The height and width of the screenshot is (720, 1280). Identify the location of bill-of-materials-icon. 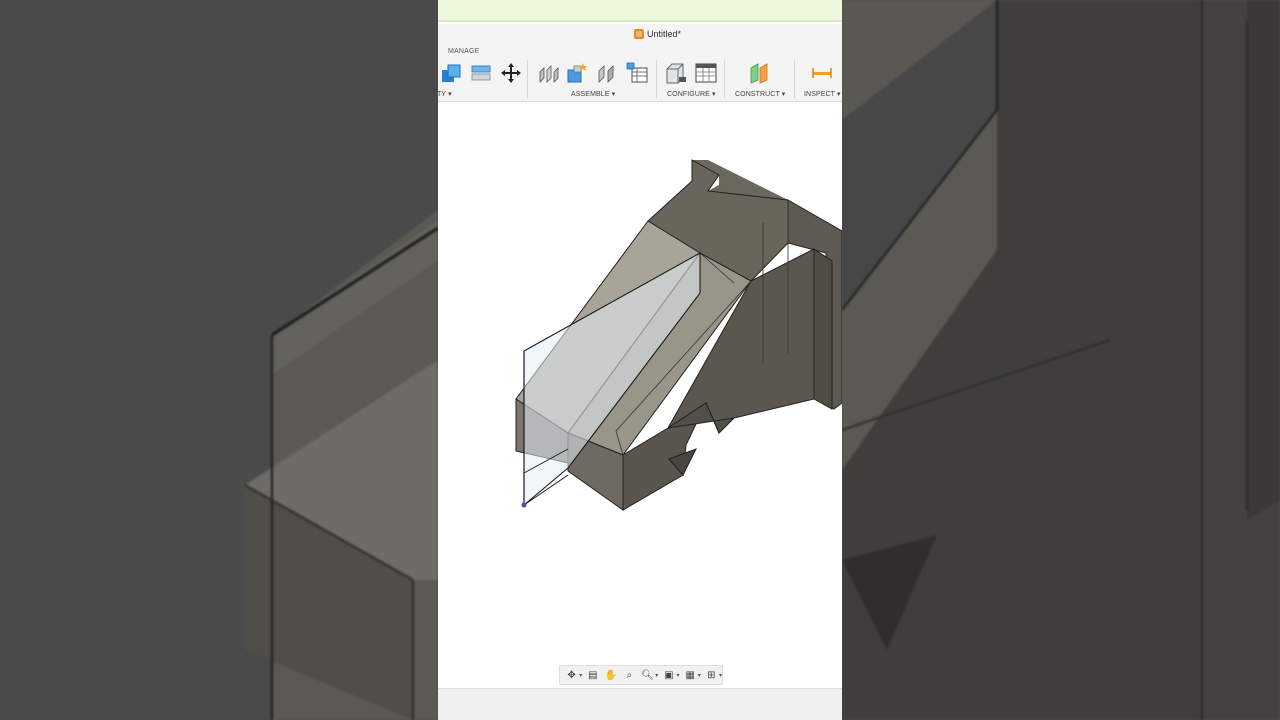
(637, 73).